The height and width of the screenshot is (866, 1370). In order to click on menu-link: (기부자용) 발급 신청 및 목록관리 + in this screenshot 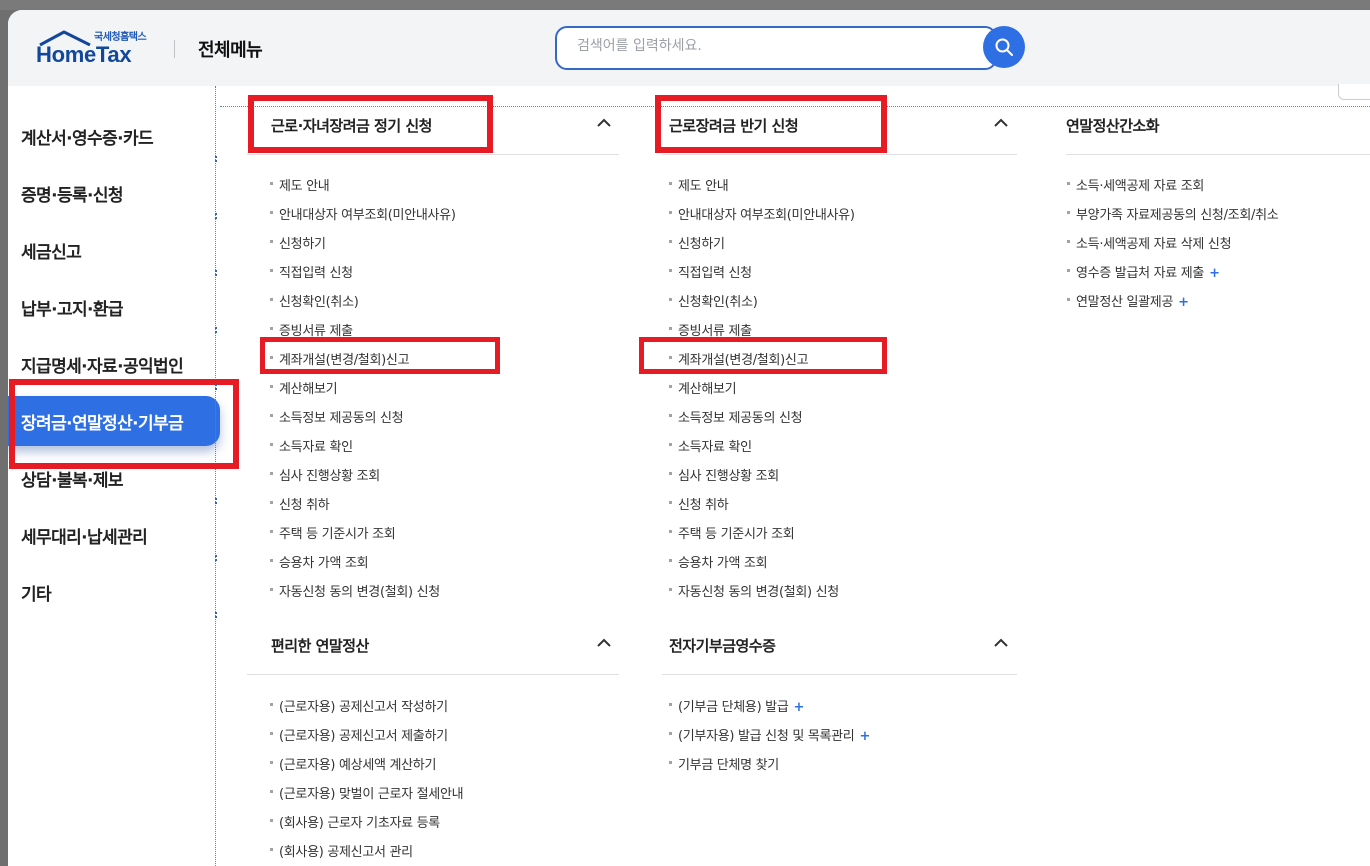, I will do `click(769, 734)`.